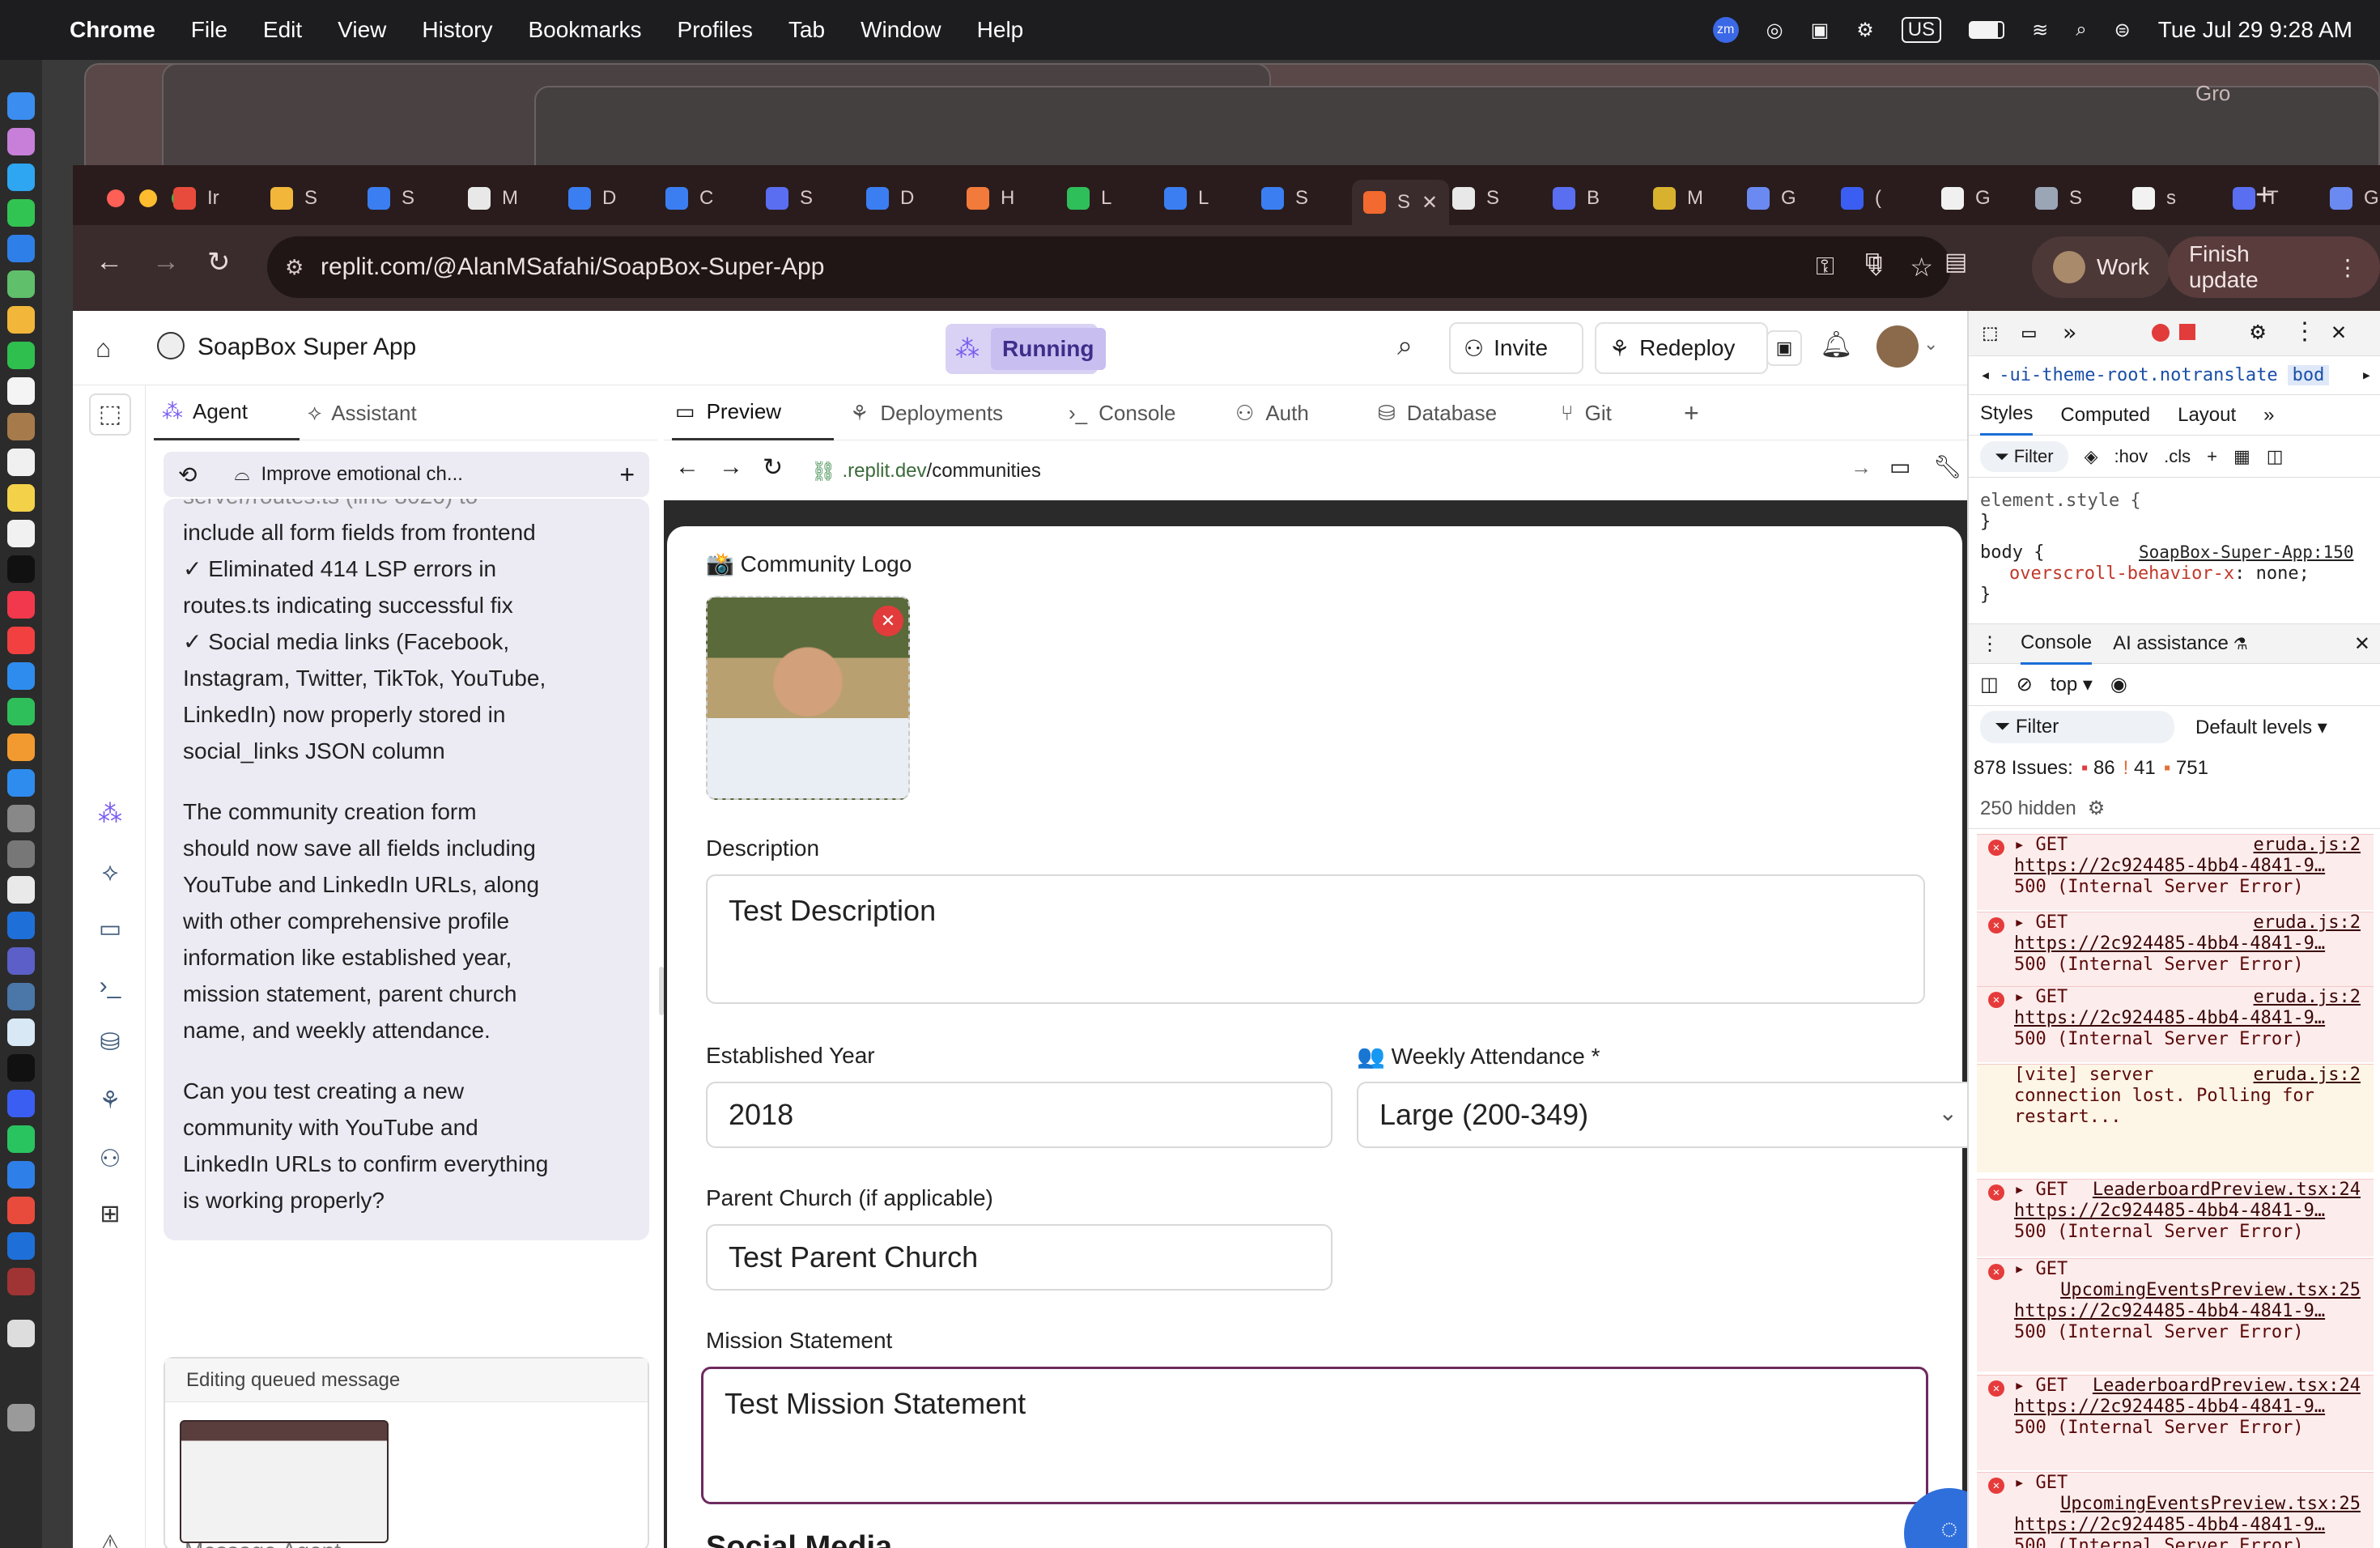 The width and height of the screenshot is (2380, 1548). Describe the element at coordinates (1921, 30) in the screenshot. I see `keyboard-layout: US` at that location.